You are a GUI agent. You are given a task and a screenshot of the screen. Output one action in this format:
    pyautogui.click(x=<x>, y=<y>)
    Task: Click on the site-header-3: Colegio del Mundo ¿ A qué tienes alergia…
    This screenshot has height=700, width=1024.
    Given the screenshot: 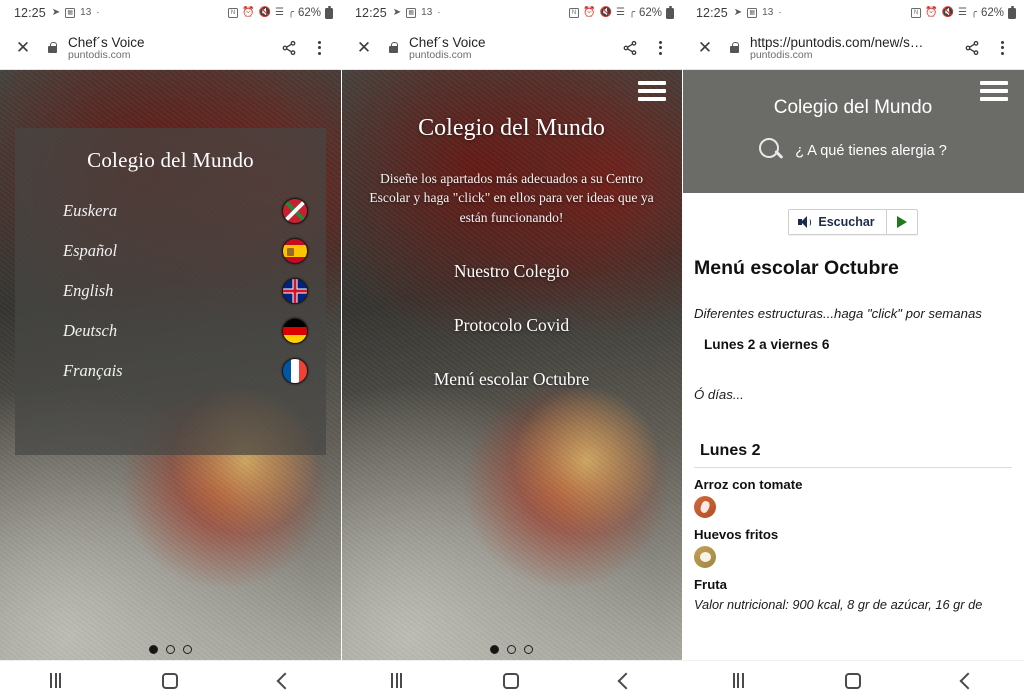 What is the action you would take?
    pyautogui.click(x=853, y=131)
    